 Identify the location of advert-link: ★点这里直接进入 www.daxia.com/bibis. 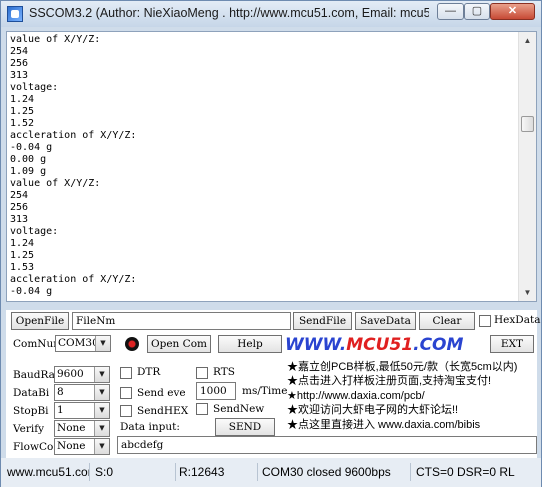
(412, 425).